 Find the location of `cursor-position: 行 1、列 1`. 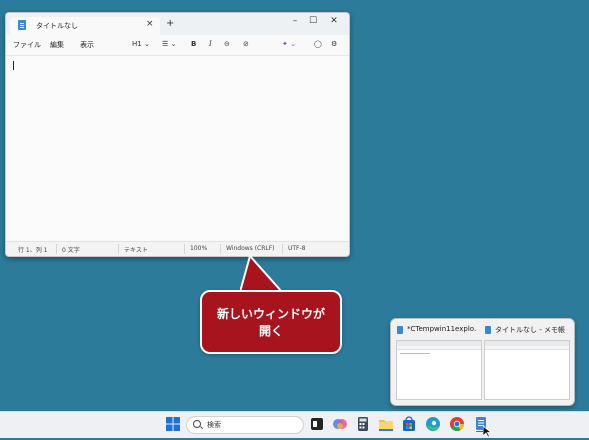

cursor-position: 行 1、列 1 is located at coordinates (33, 250).